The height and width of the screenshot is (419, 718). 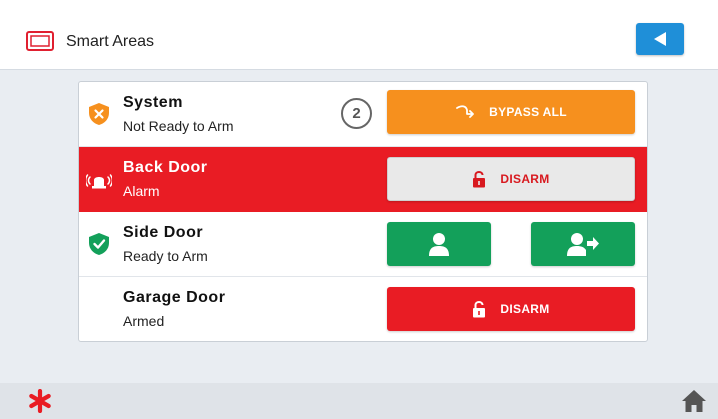 I want to click on area-row-back-door: Back Door Alarm DISARM, so click(x=363, y=179).